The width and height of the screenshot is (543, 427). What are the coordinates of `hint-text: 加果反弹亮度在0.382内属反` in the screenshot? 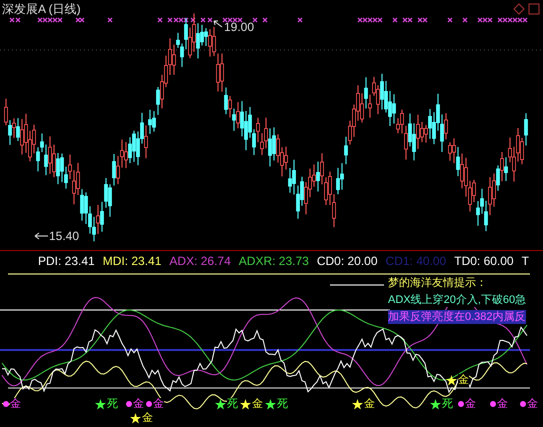 It's located at (457, 317).